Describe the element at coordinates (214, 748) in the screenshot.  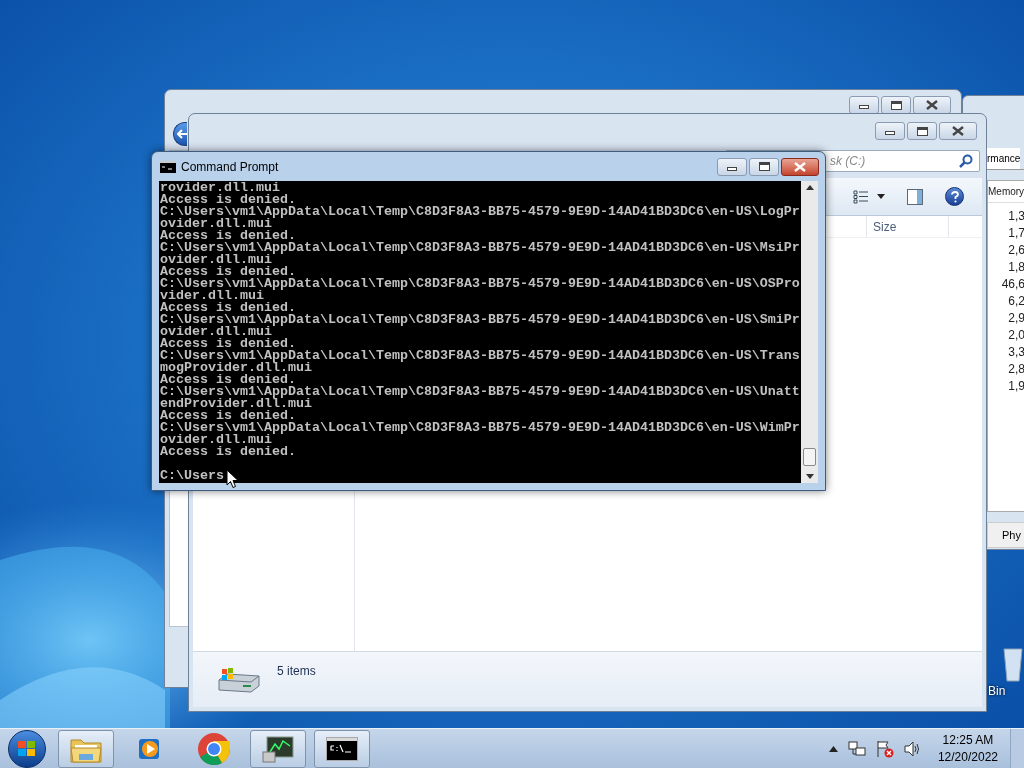
I see `browser-icon` at that location.